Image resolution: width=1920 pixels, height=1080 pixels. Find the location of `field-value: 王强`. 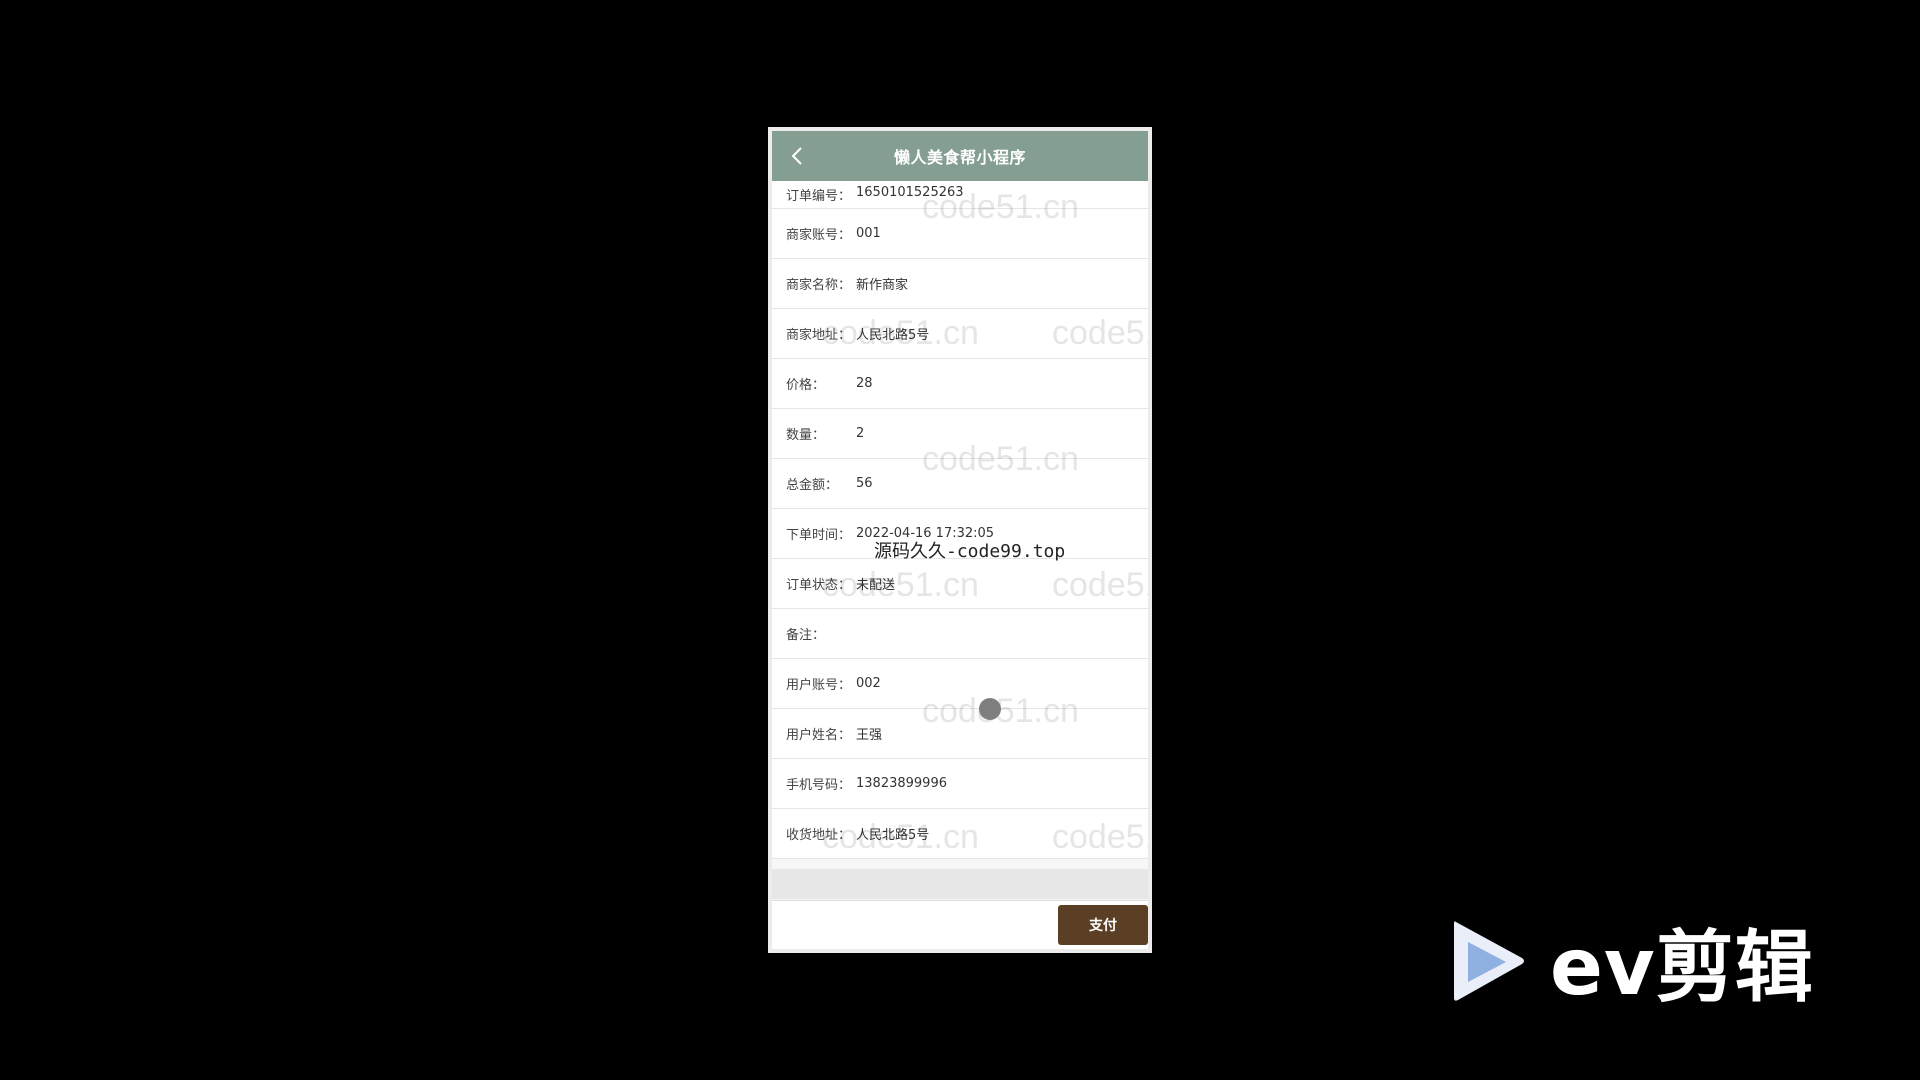

field-value: 王强 is located at coordinates (869, 735).